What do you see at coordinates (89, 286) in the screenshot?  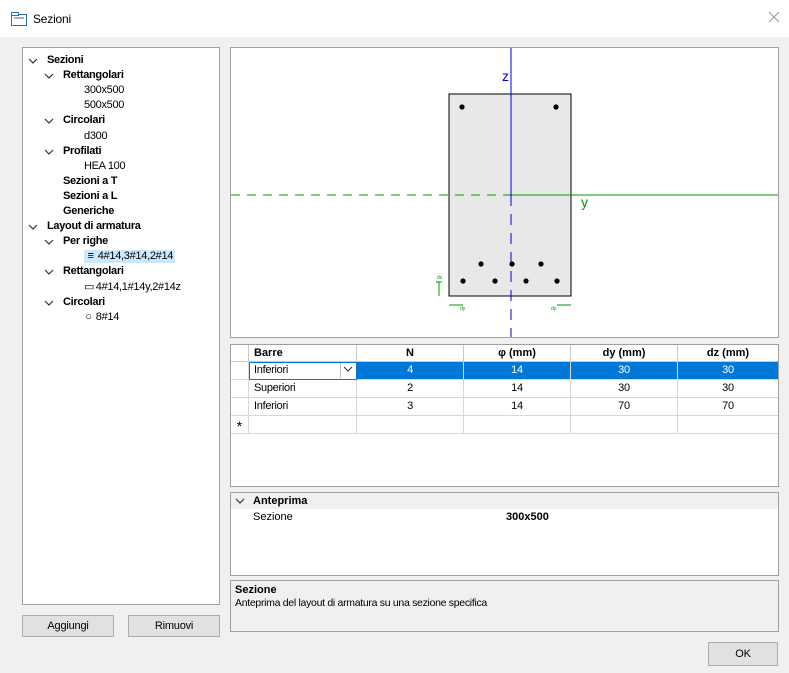 I see `layout-type-icon: ▭` at bounding box center [89, 286].